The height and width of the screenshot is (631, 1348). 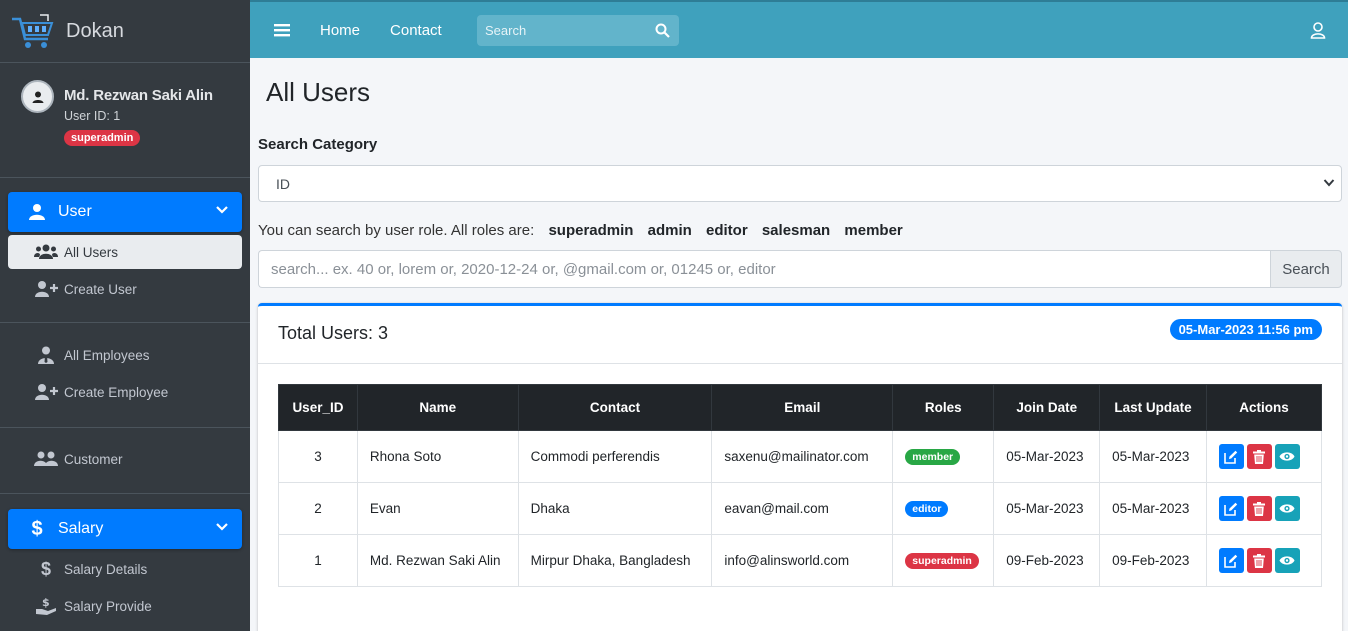 What do you see at coordinates (318, 92) in the screenshot?
I see `page-title: All Users` at bounding box center [318, 92].